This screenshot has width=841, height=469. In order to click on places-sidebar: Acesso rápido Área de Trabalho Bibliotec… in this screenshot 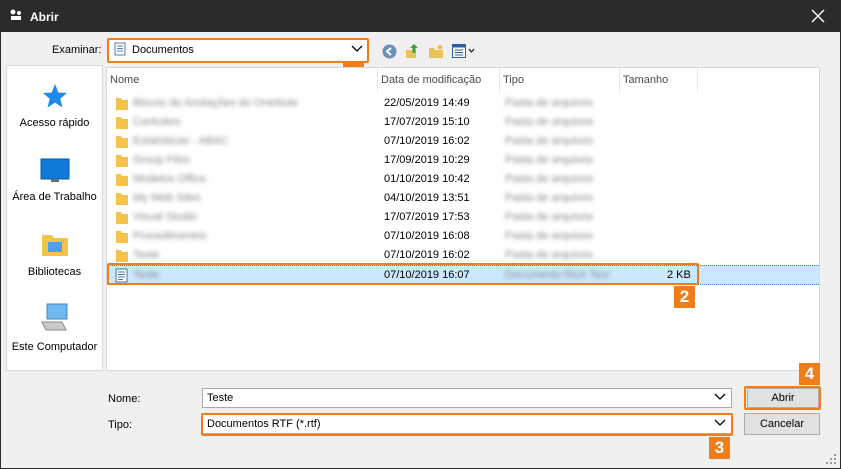, I will do `click(54, 218)`.